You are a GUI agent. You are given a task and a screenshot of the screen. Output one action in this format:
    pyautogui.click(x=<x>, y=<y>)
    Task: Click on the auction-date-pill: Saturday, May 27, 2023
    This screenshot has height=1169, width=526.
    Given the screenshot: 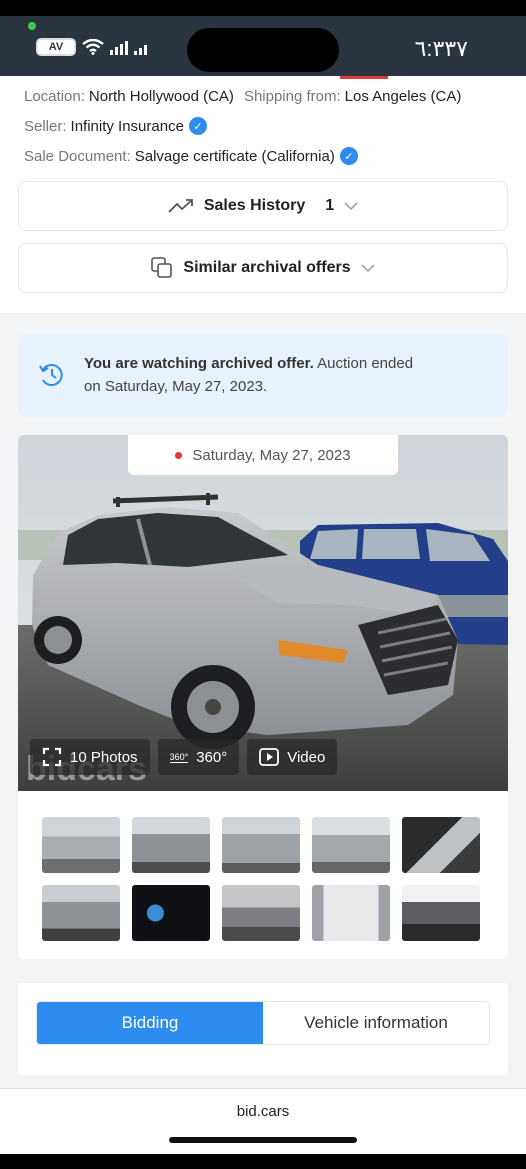 What is the action you would take?
    pyautogui.click(x=263, y=455)
    